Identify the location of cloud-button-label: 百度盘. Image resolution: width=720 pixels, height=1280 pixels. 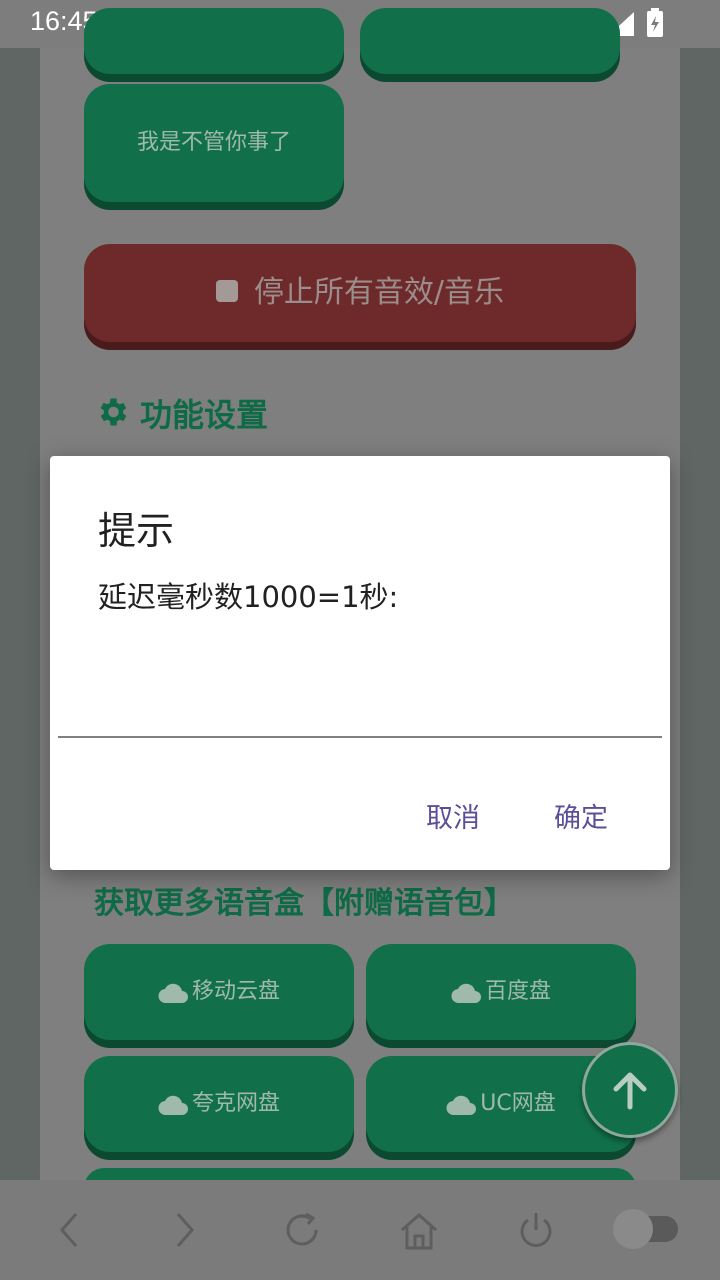
(517, 991).